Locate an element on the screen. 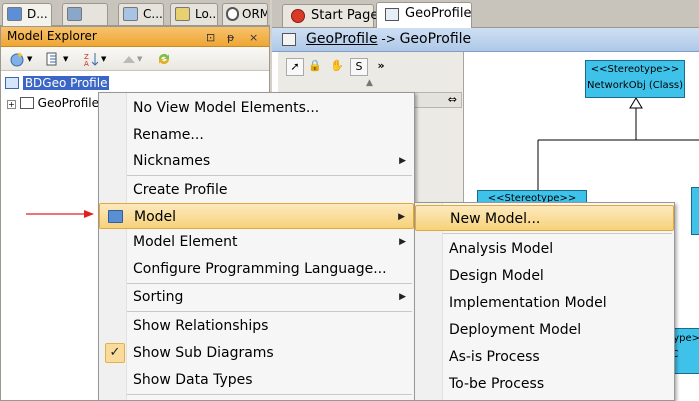 The width and height of the screenshot is (699, 401). menu-item-label: Show Sub Diagrams is located at coordinates (203, 353).